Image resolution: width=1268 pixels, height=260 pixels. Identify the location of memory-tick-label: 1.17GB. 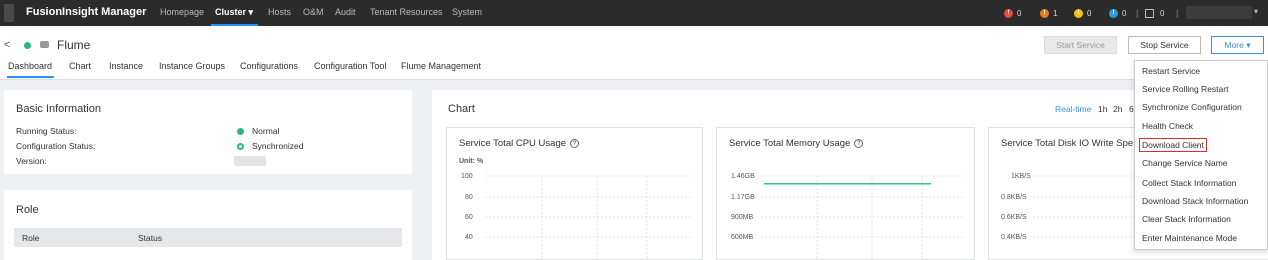
(743, 197).